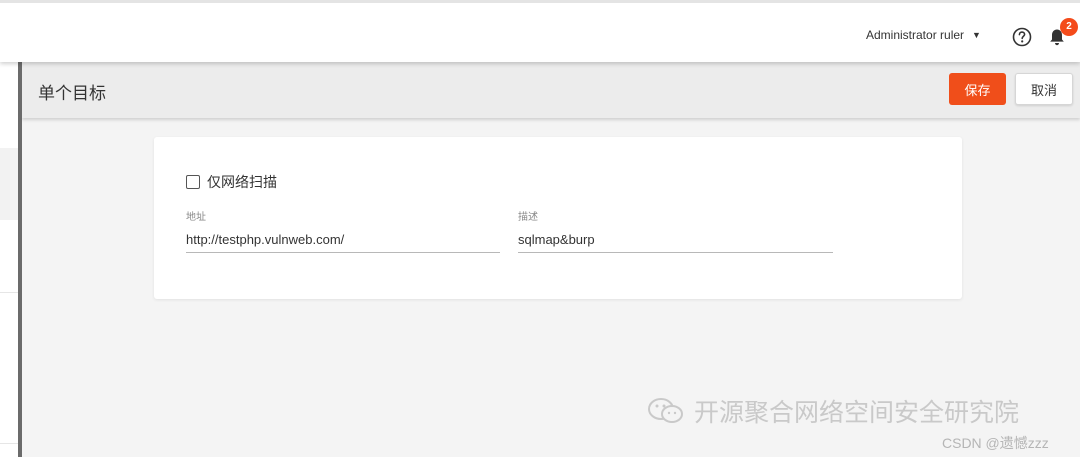  I want to click on user-name: Administrator ruler, so click(915, 35).